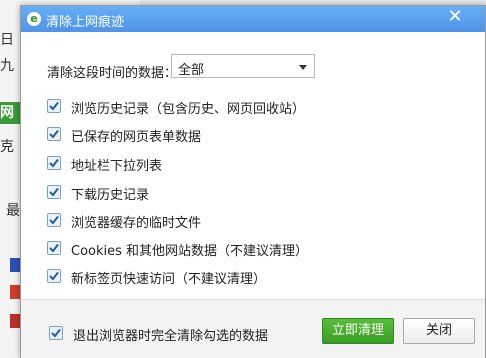 The image size is (486, 358). I want to click on chevron-down-icon, so click(303, 67).